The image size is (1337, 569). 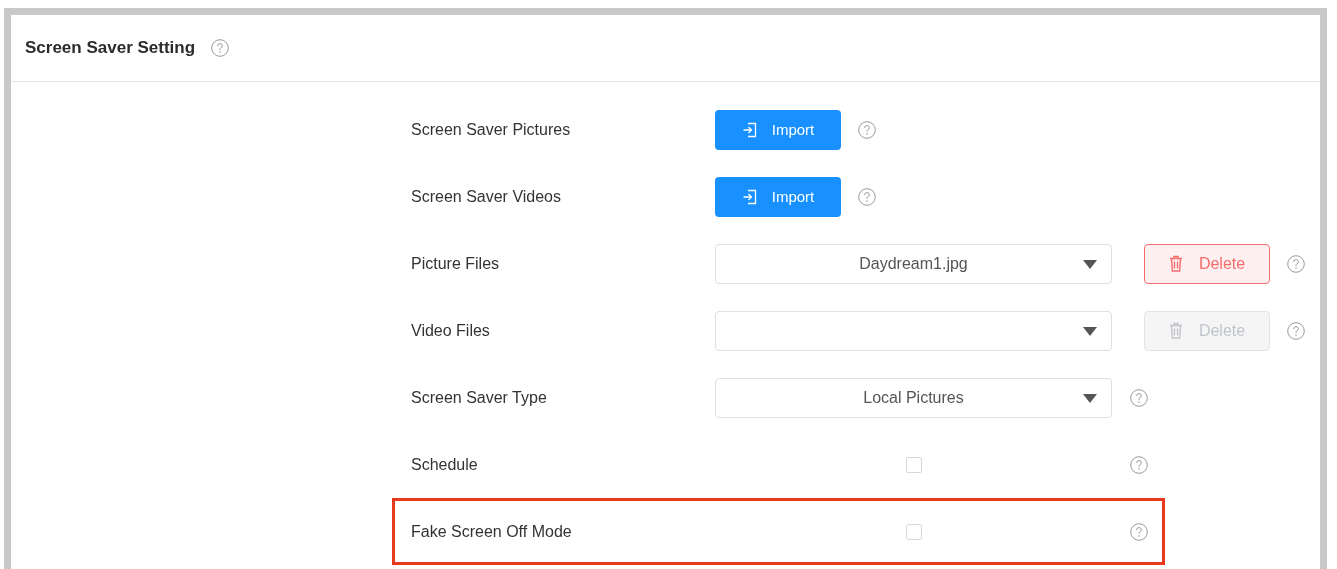 What do you see at coordinates (445, 464) in the screenshot?
I see `setting-label: Schedule` at bounding box center [445, 464].